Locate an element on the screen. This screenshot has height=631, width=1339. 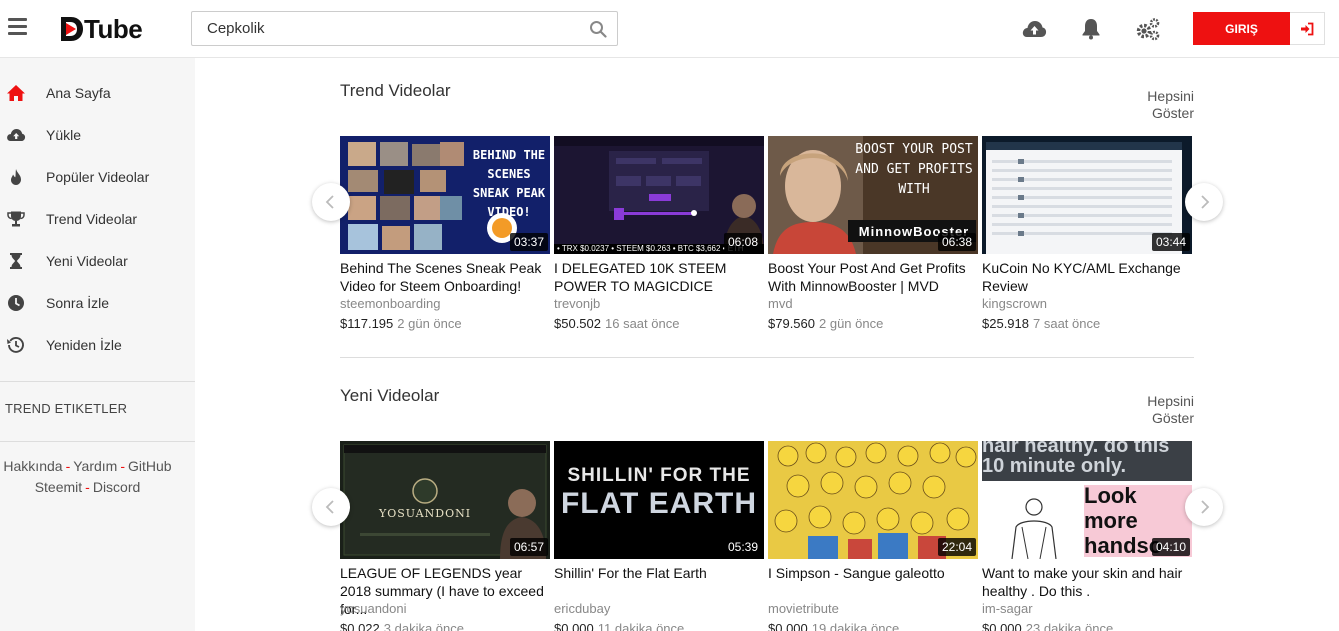
video-title: Shillin' For the Flat Earth is located at coordinates (659, 573).